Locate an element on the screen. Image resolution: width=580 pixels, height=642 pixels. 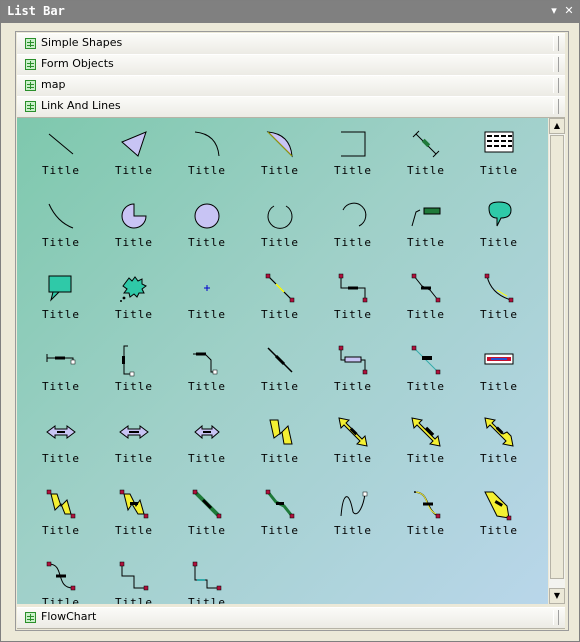
s-curve-link-icon is located at coordinates (61, 576).